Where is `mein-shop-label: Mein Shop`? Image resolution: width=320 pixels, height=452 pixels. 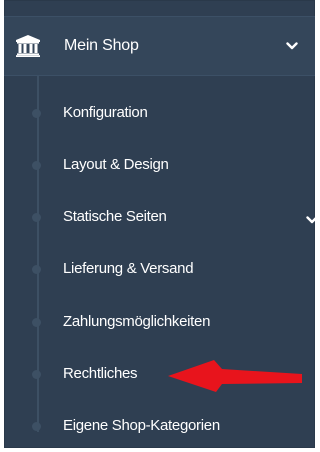 mein-shop-label: Mein Shop is located at coordinates (101, 45).